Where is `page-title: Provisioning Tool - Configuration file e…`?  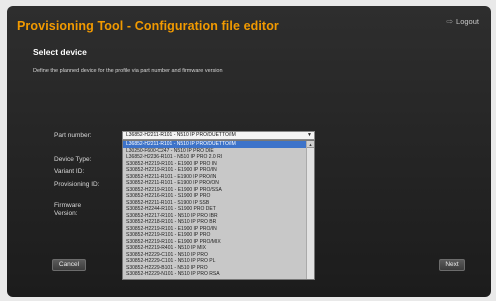
page-title: Provisioning Tool - Configuration file e… is located at coordinates (148, 26).